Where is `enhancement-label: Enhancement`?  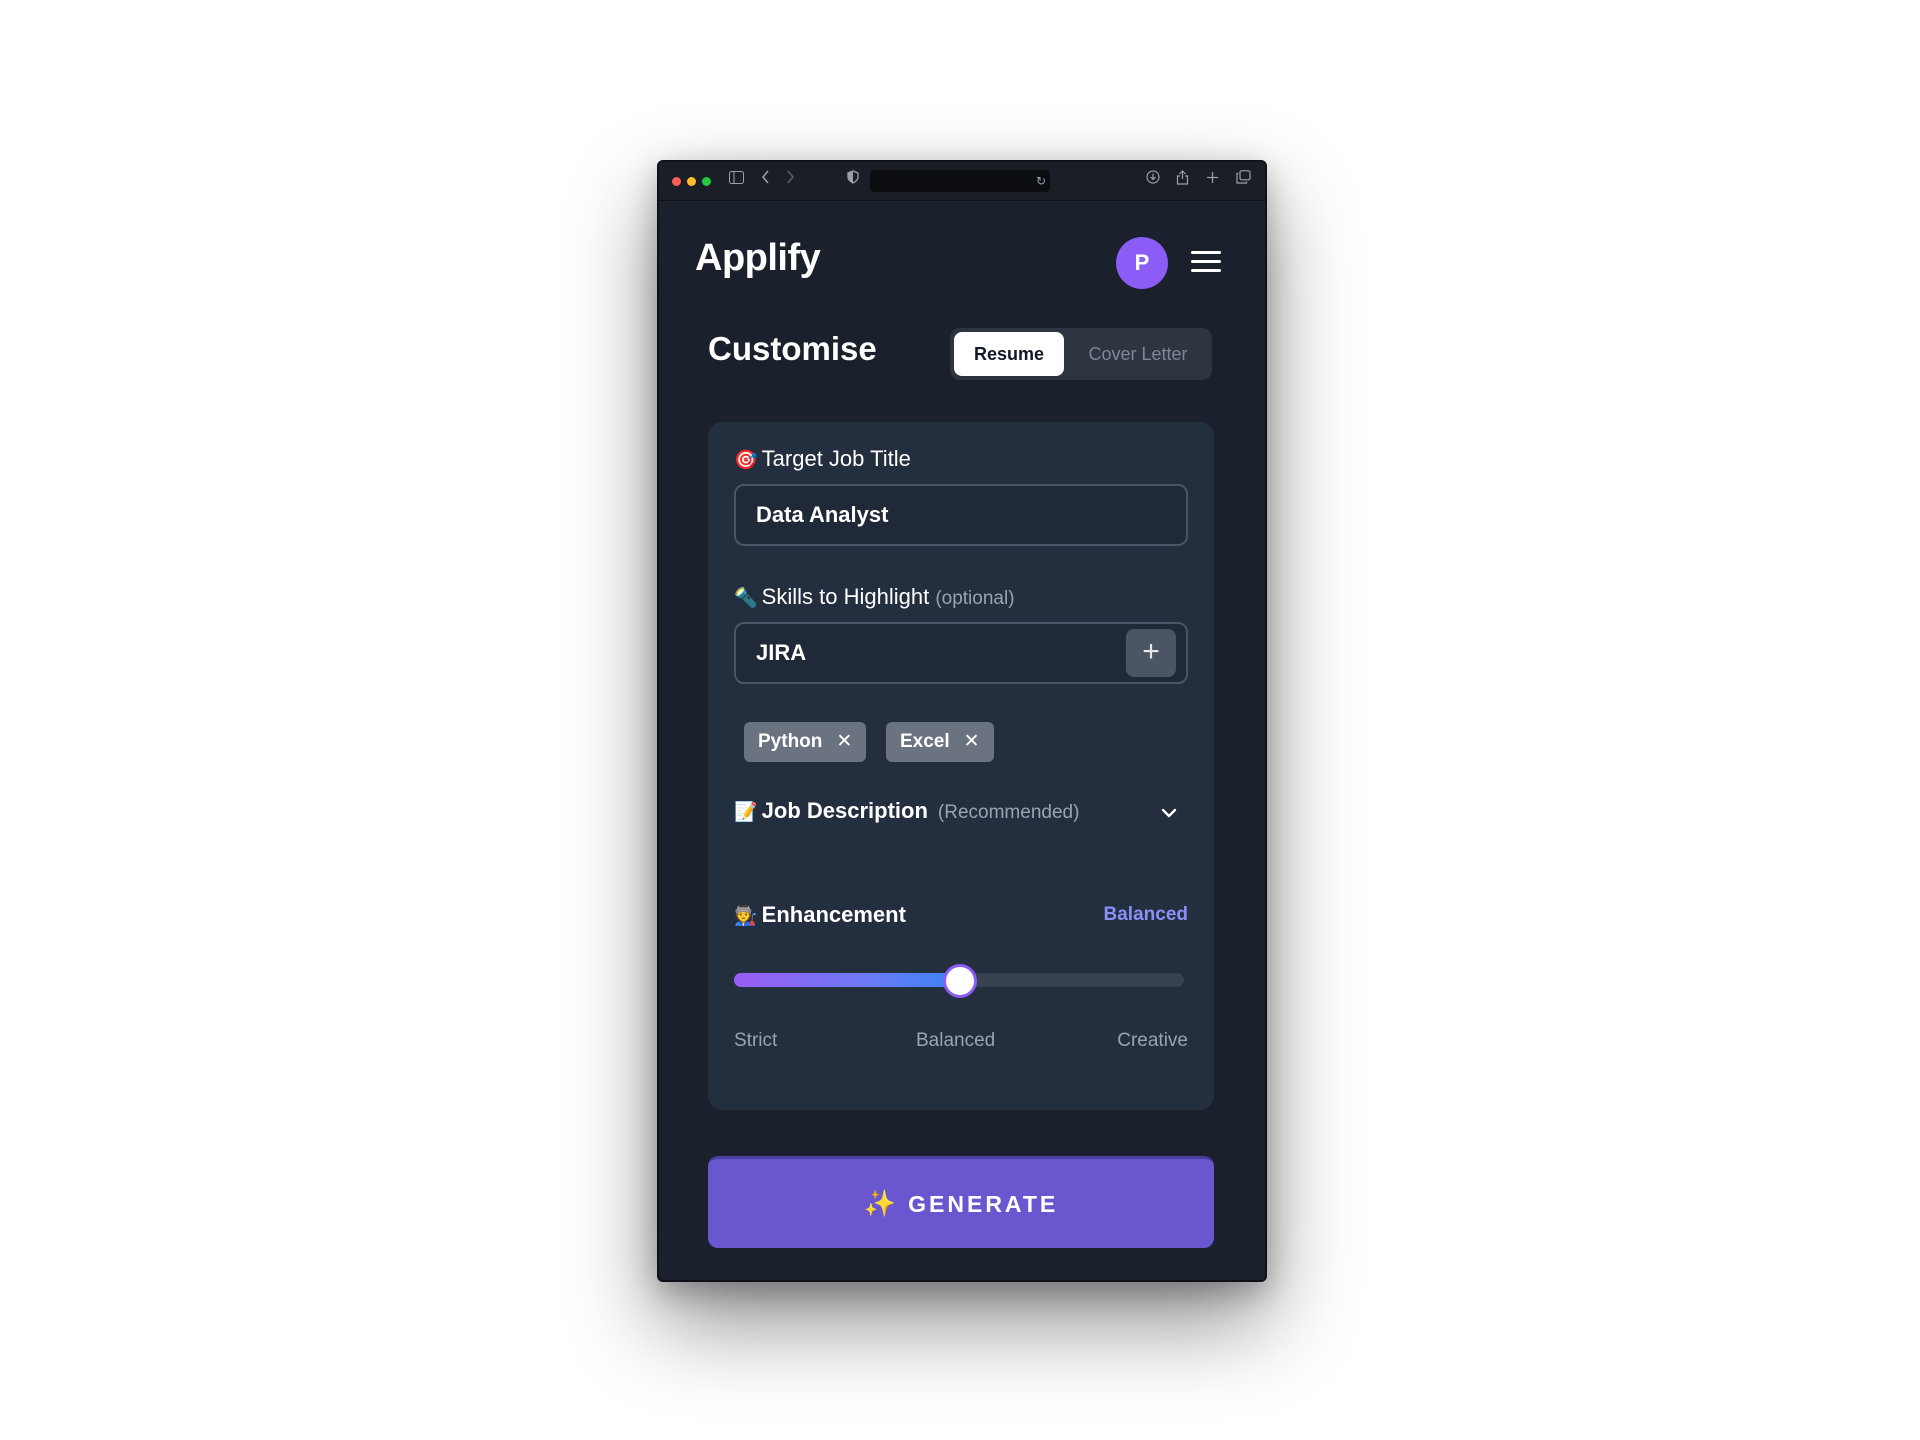 enhancement-label: Enhancement is located at coordinates (833, 914).